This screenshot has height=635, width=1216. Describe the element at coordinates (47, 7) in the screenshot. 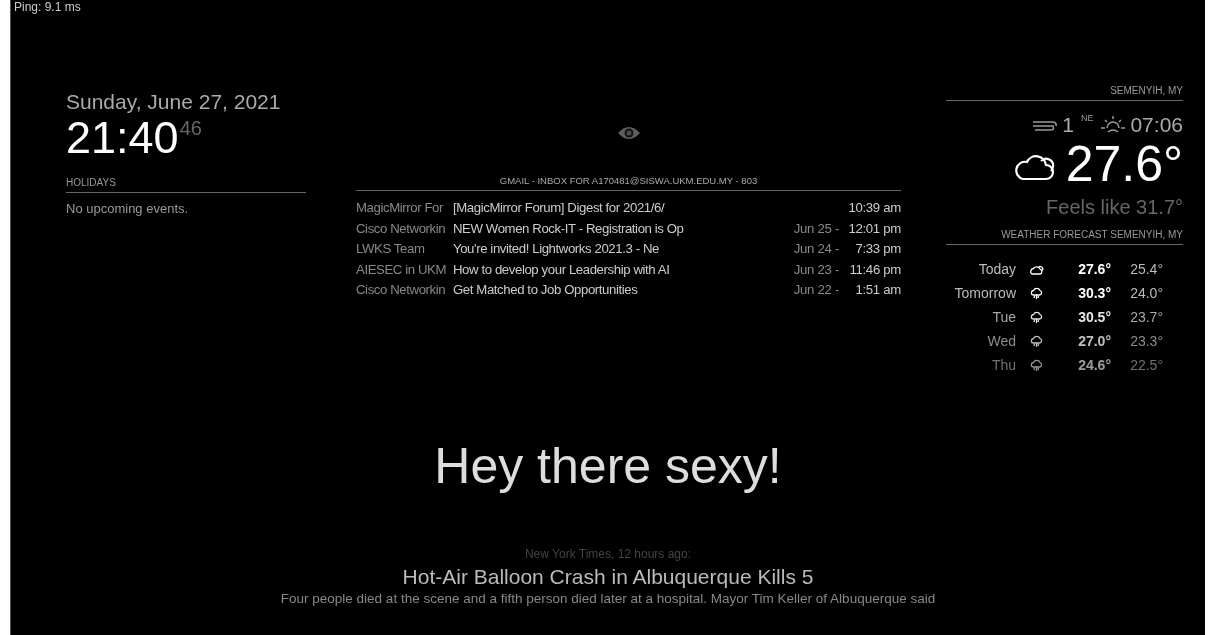

I see `ping-reading: Ping: 9.1 ms` at that location.